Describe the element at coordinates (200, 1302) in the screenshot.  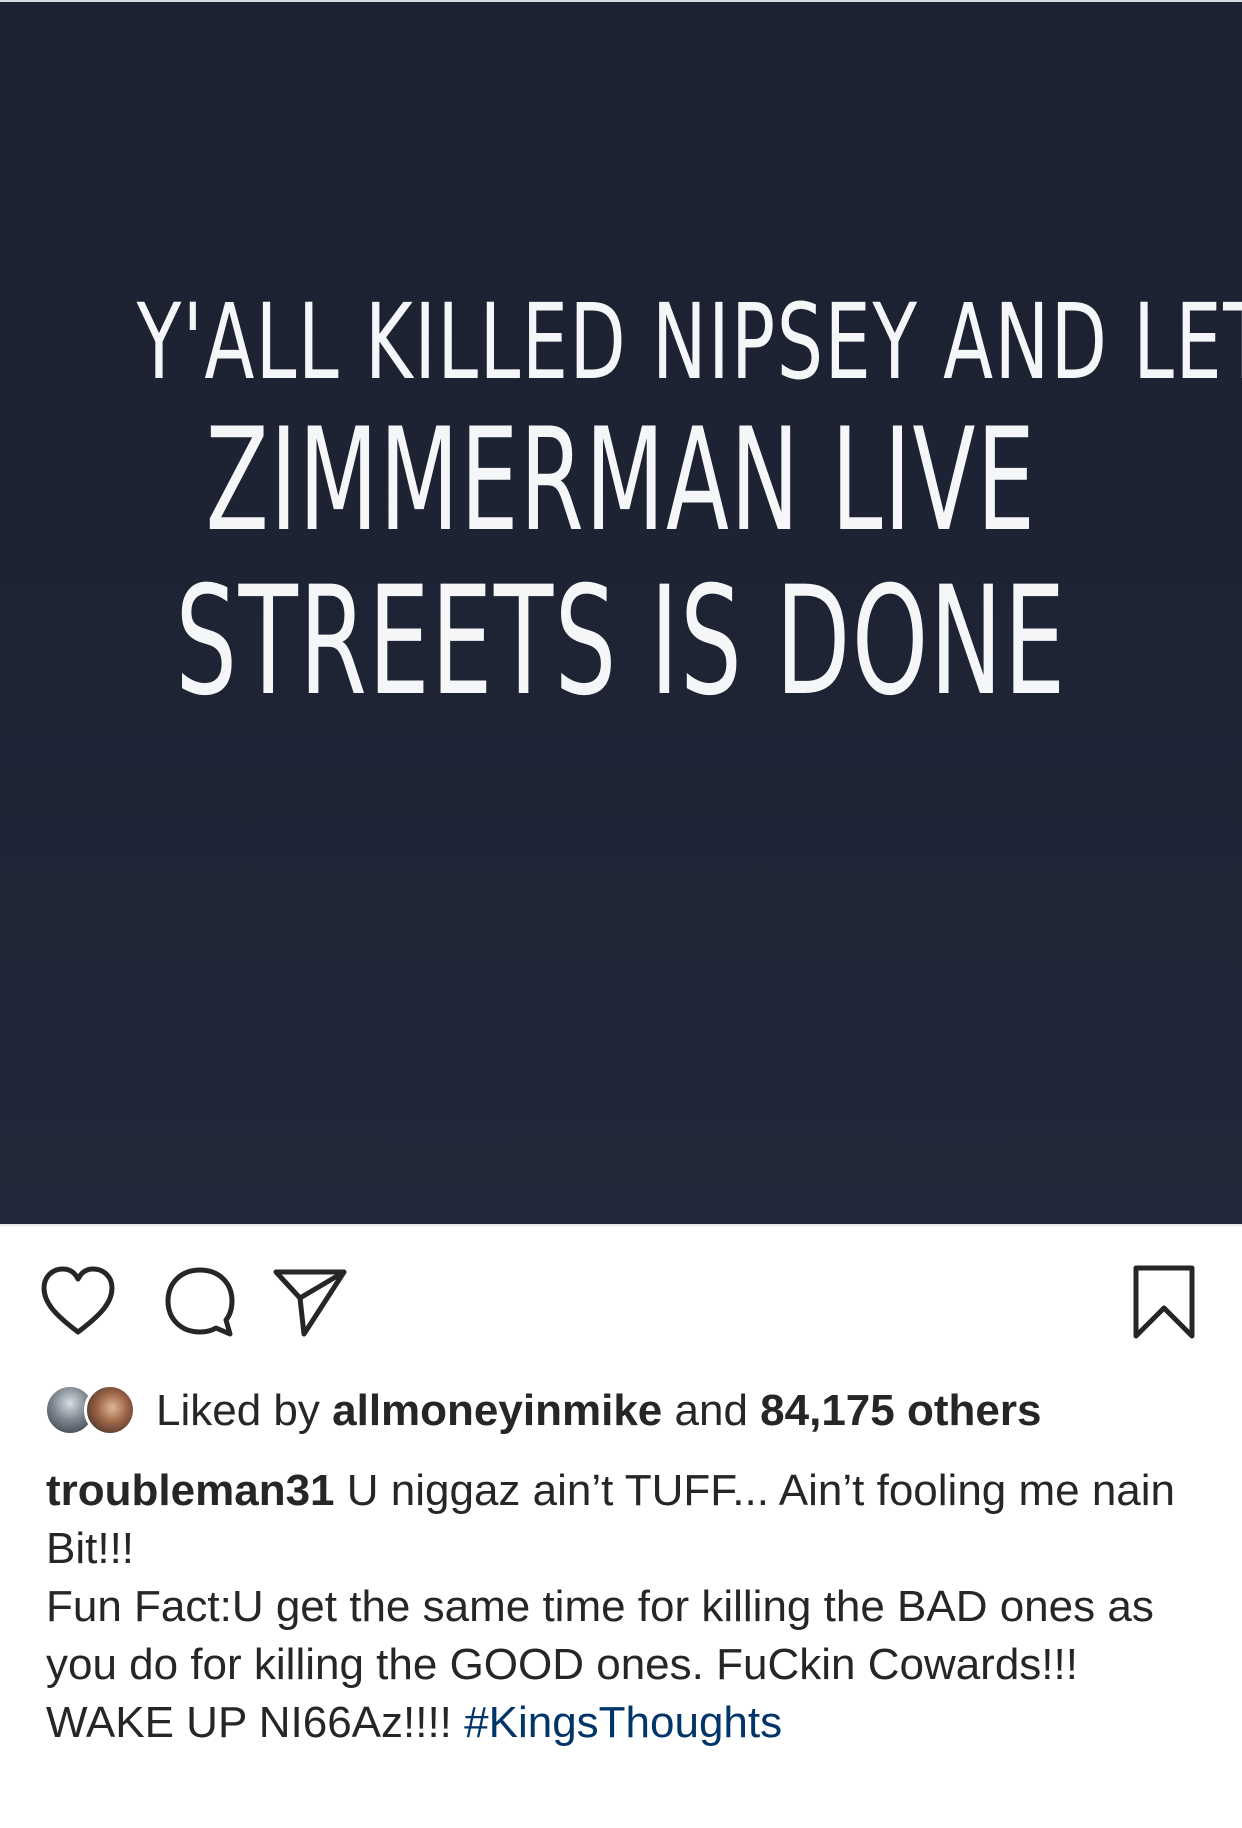
I see `comment-bubble-icon` at that location.